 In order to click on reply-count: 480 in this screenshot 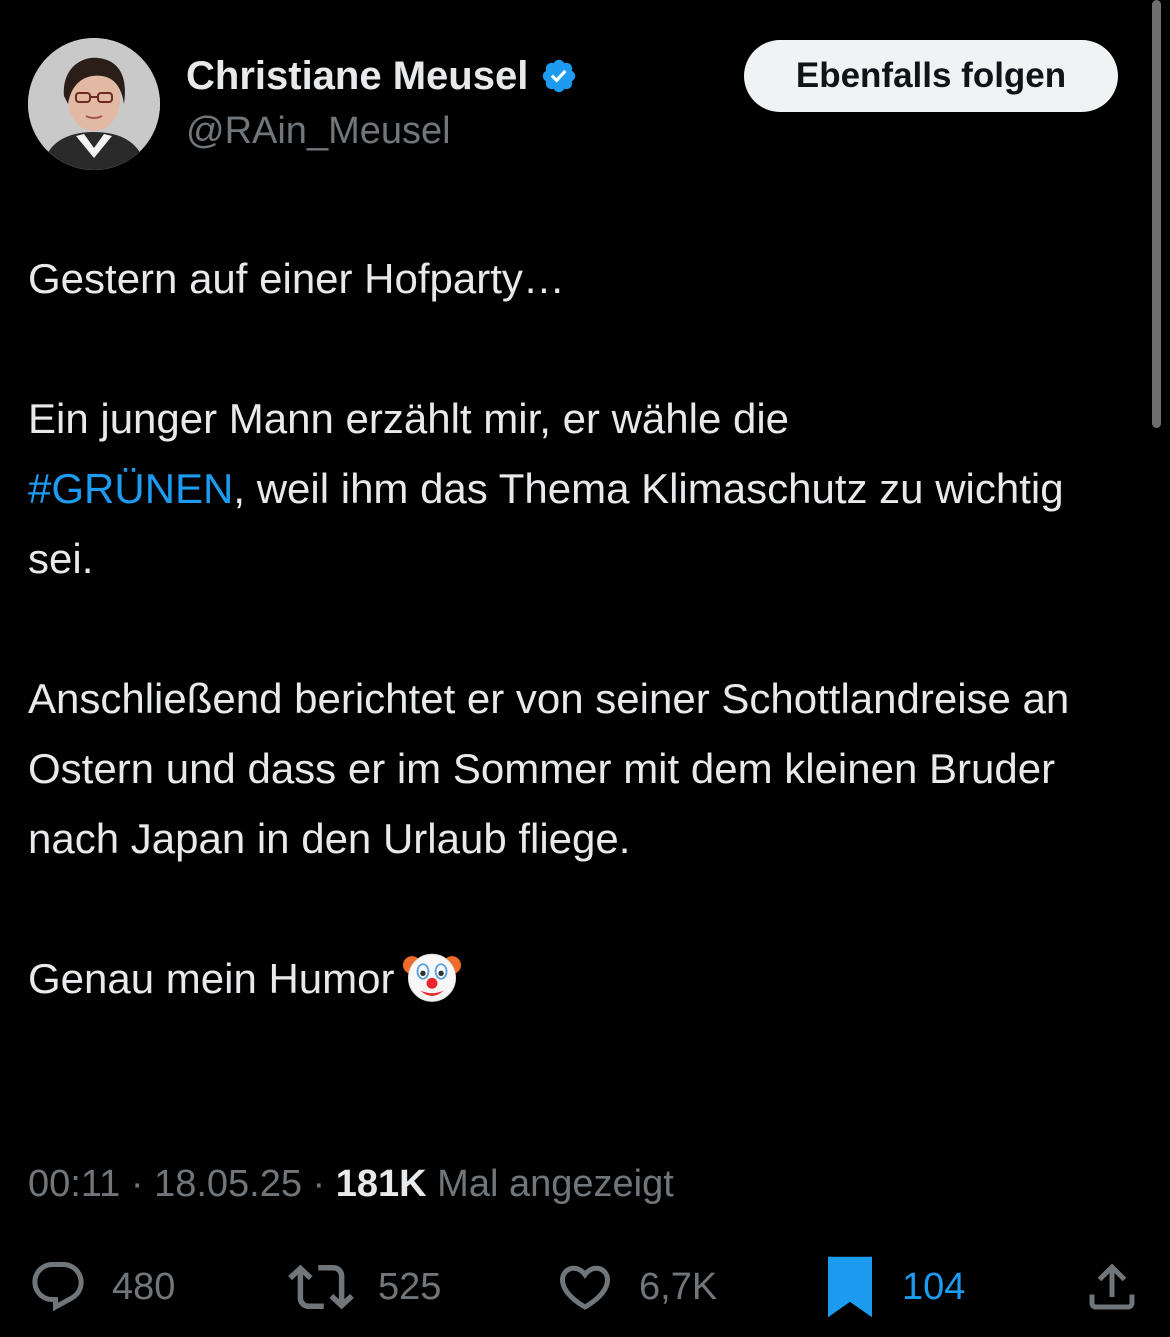, I will do `click(144, 1286)`.